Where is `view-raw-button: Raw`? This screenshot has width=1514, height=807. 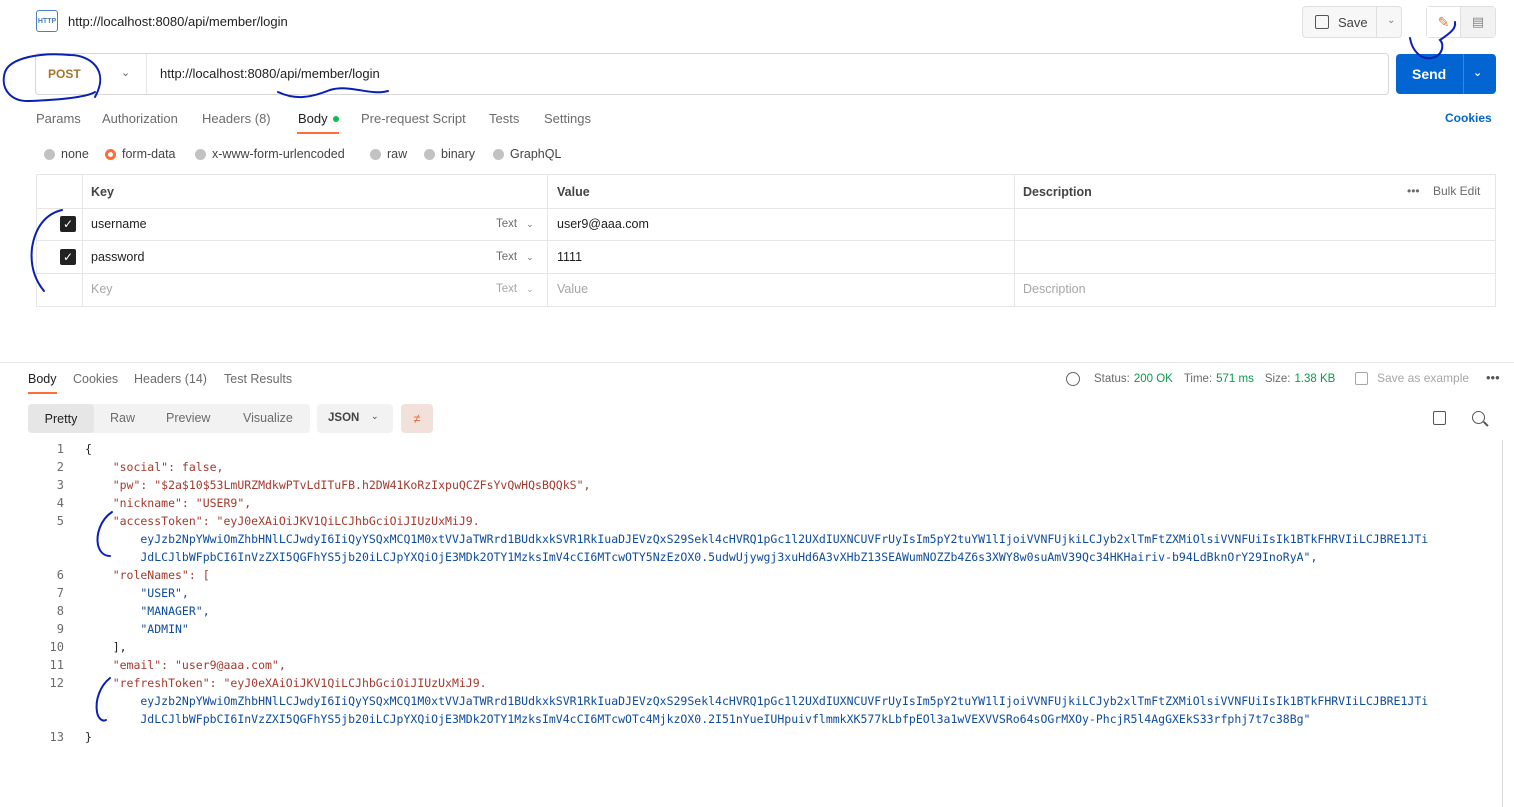 view-raw-button: Raw is located at coordinates (122, 418).